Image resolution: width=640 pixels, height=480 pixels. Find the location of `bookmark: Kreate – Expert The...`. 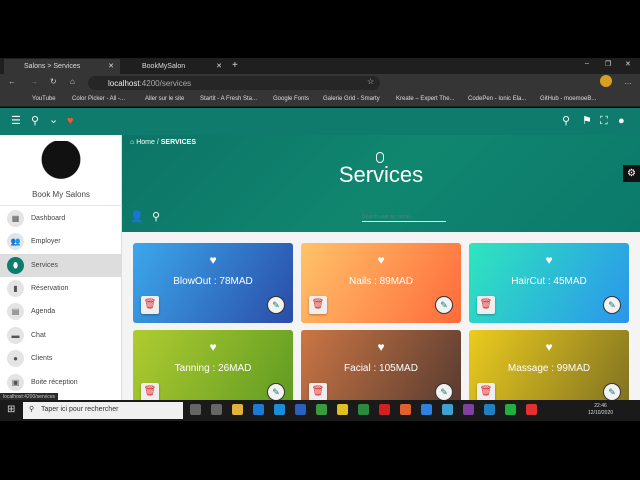

bookmark: Kreate – Expert The... is located at coordinates (425, 99).